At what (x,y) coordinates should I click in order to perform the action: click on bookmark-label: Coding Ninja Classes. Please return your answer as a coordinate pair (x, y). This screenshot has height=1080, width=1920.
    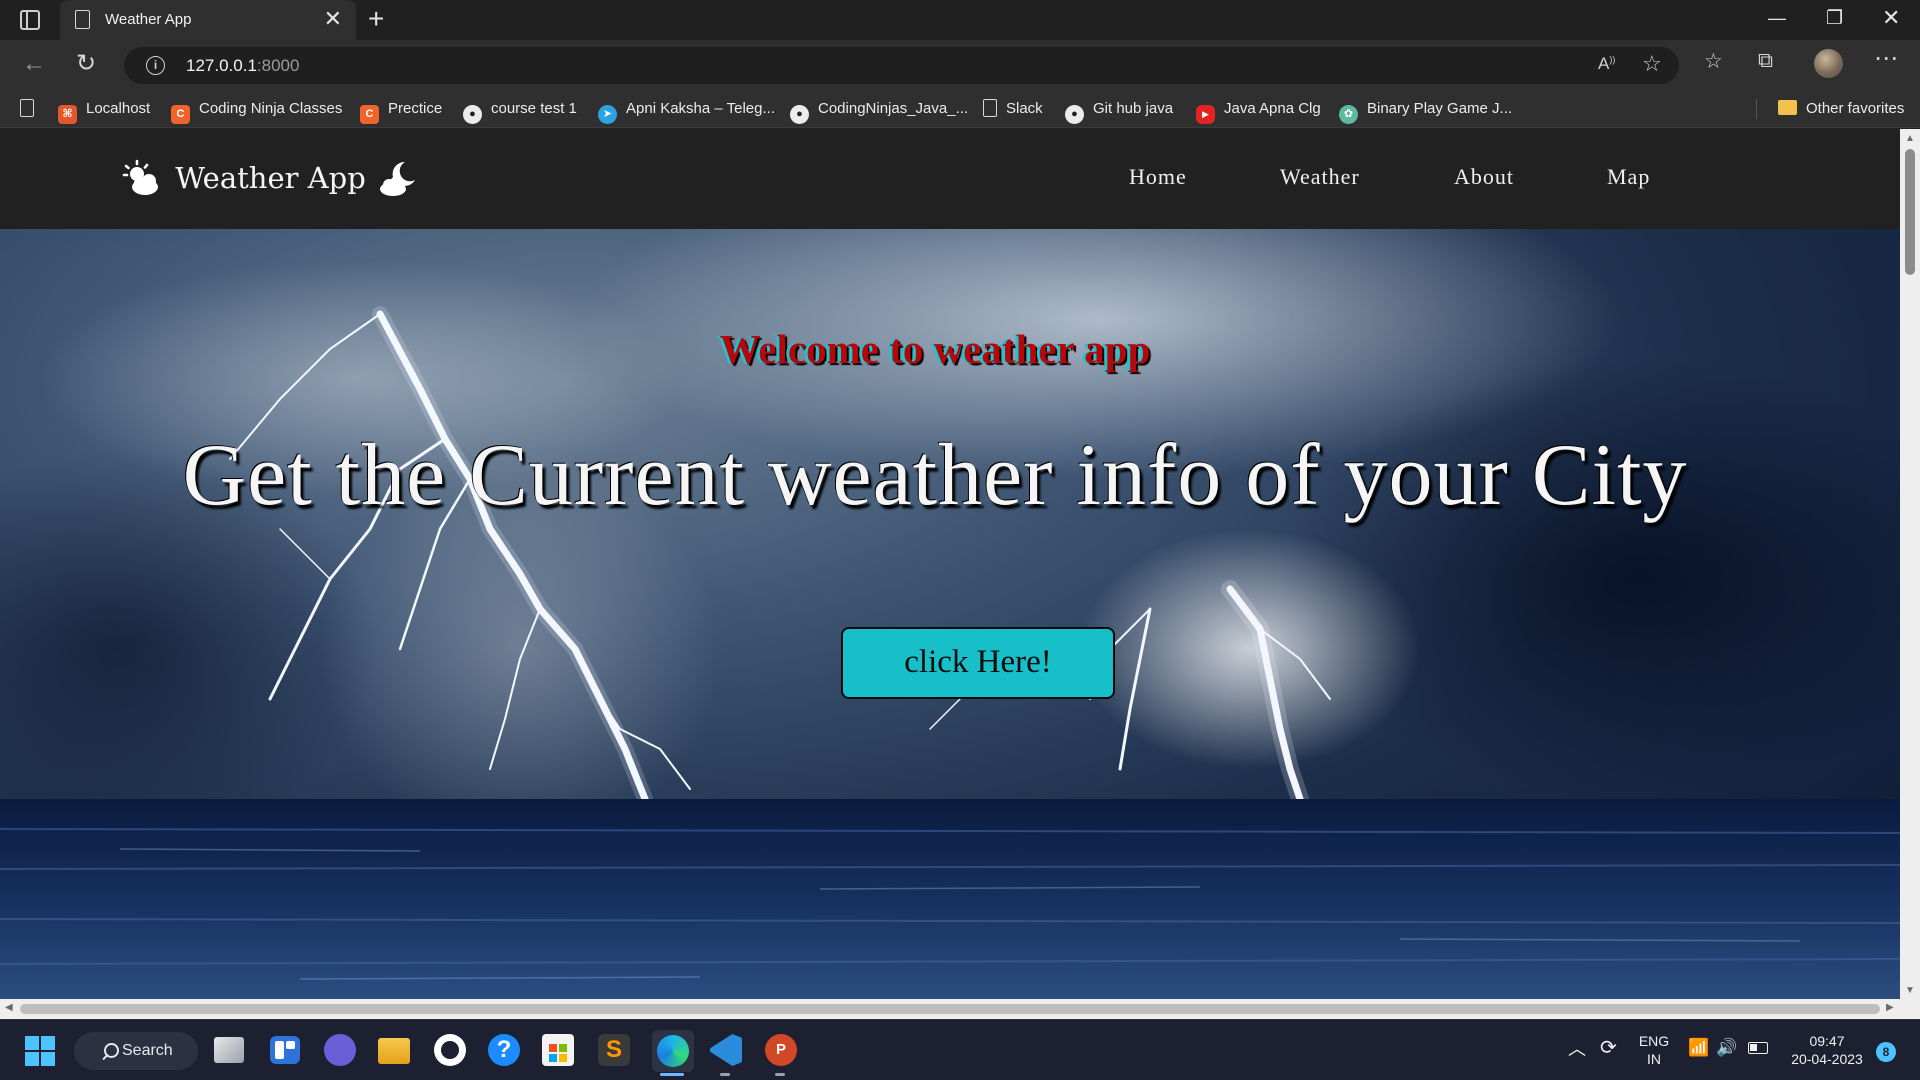
    Looking at the image, I should click on (271, 108).